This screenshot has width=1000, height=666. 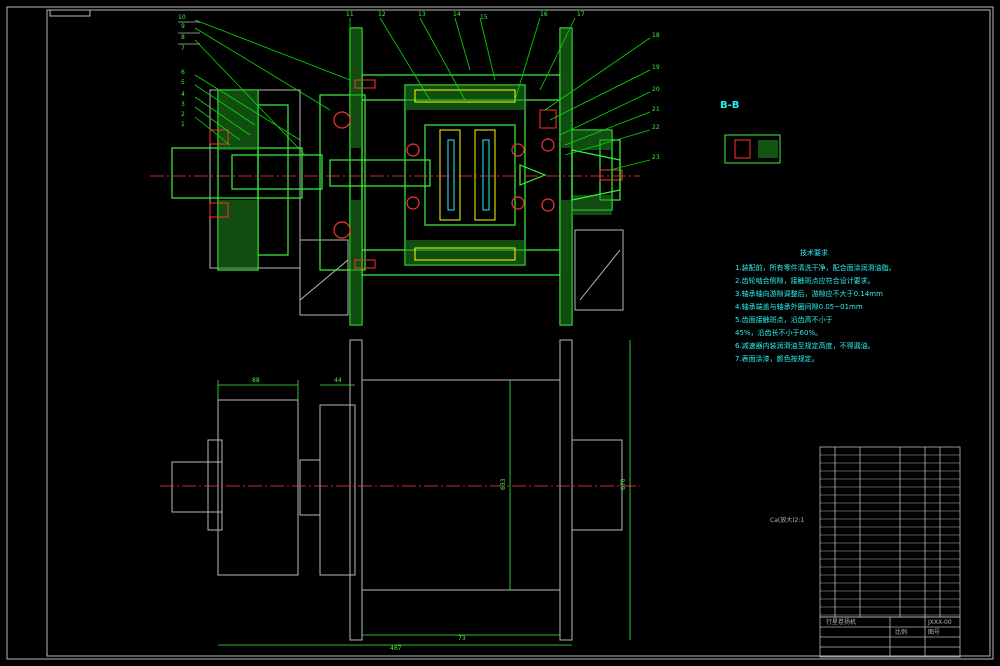 I want to click on parts-list, so click(x=890, y=532).